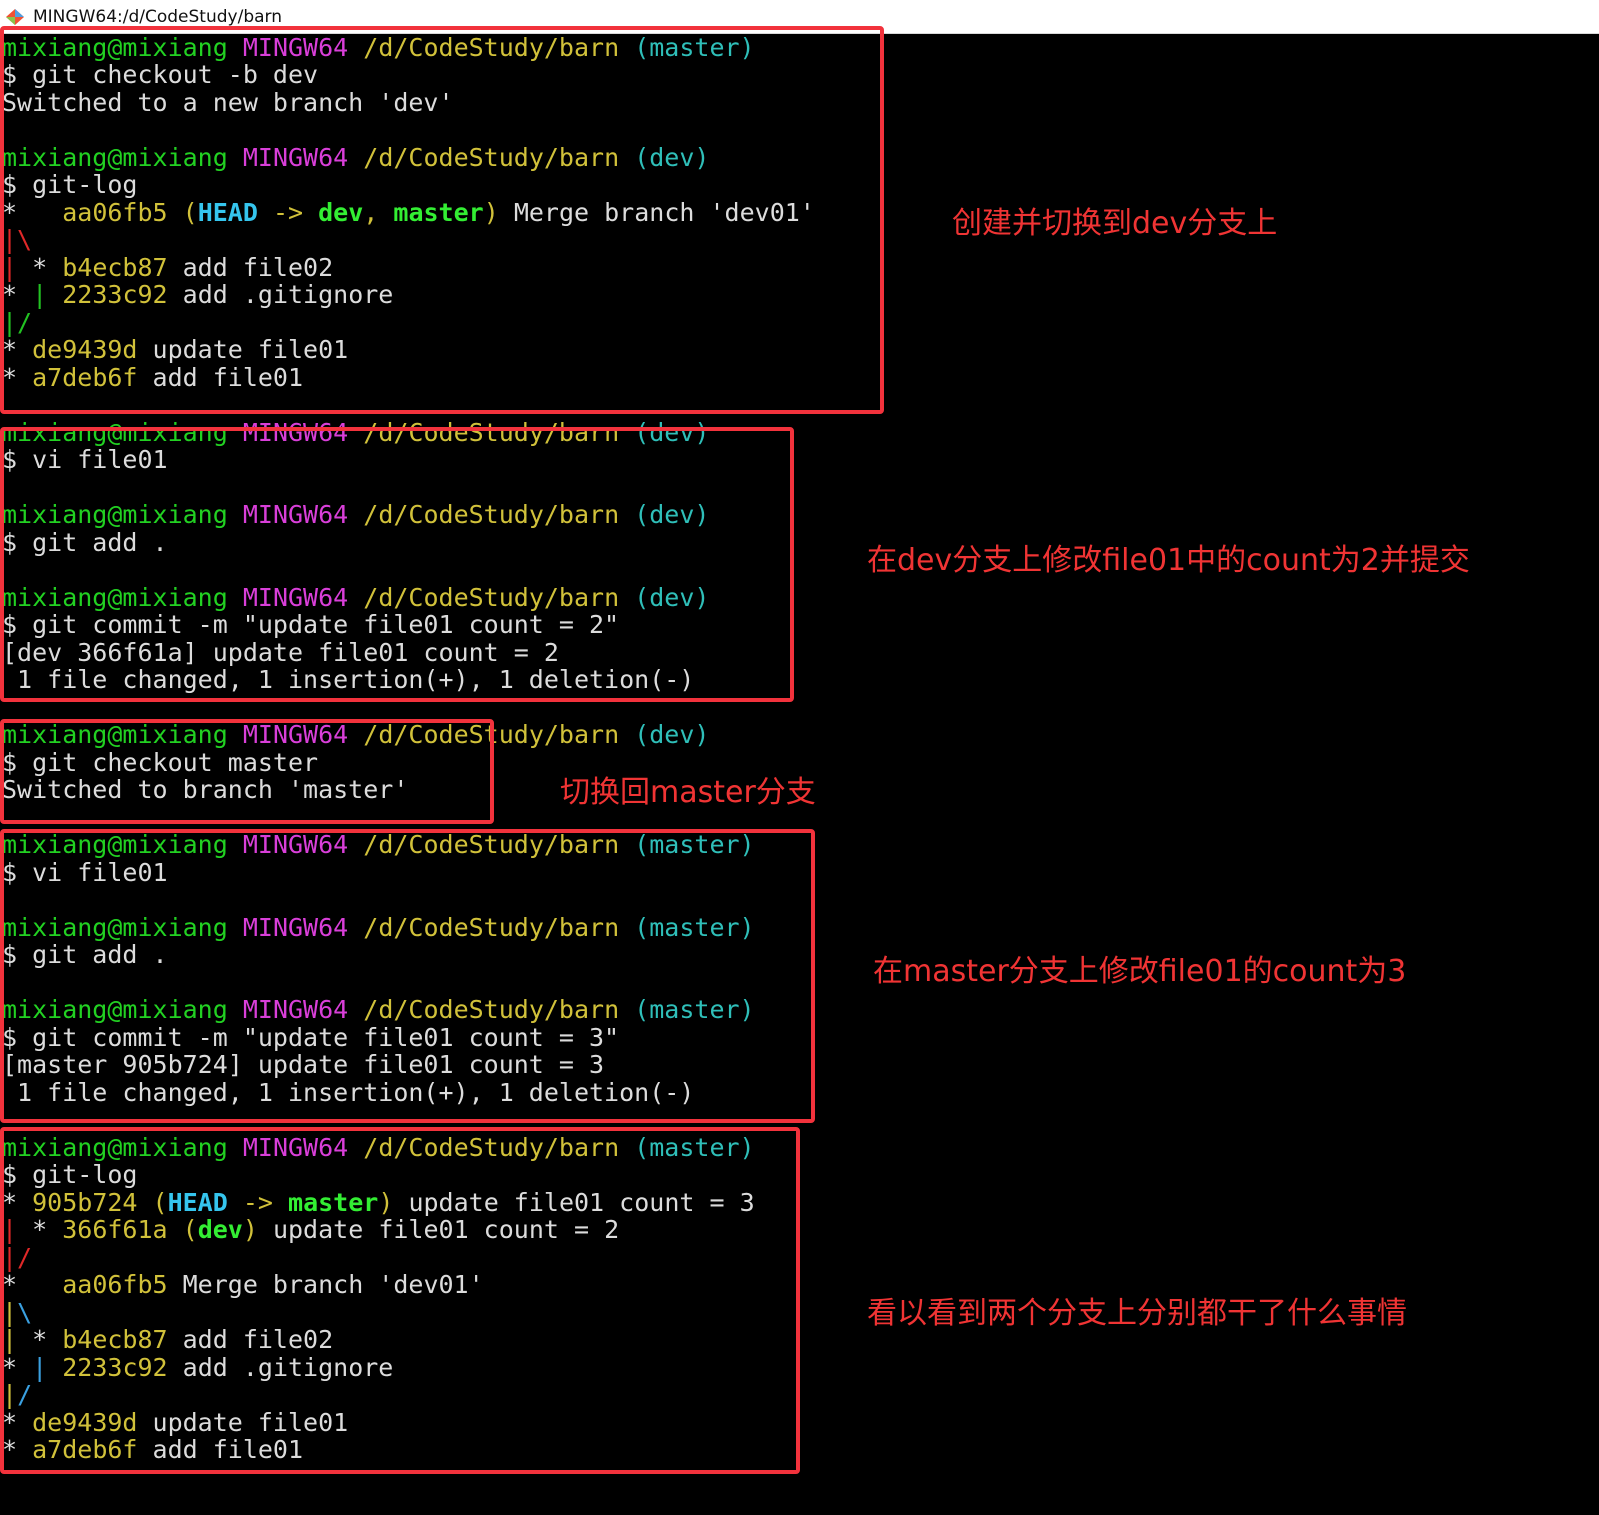 This screenshot has height=1515, width=1599. I want to click on window-title: MINGW64:/d/CodeStudy/barn, so click(157, 17).